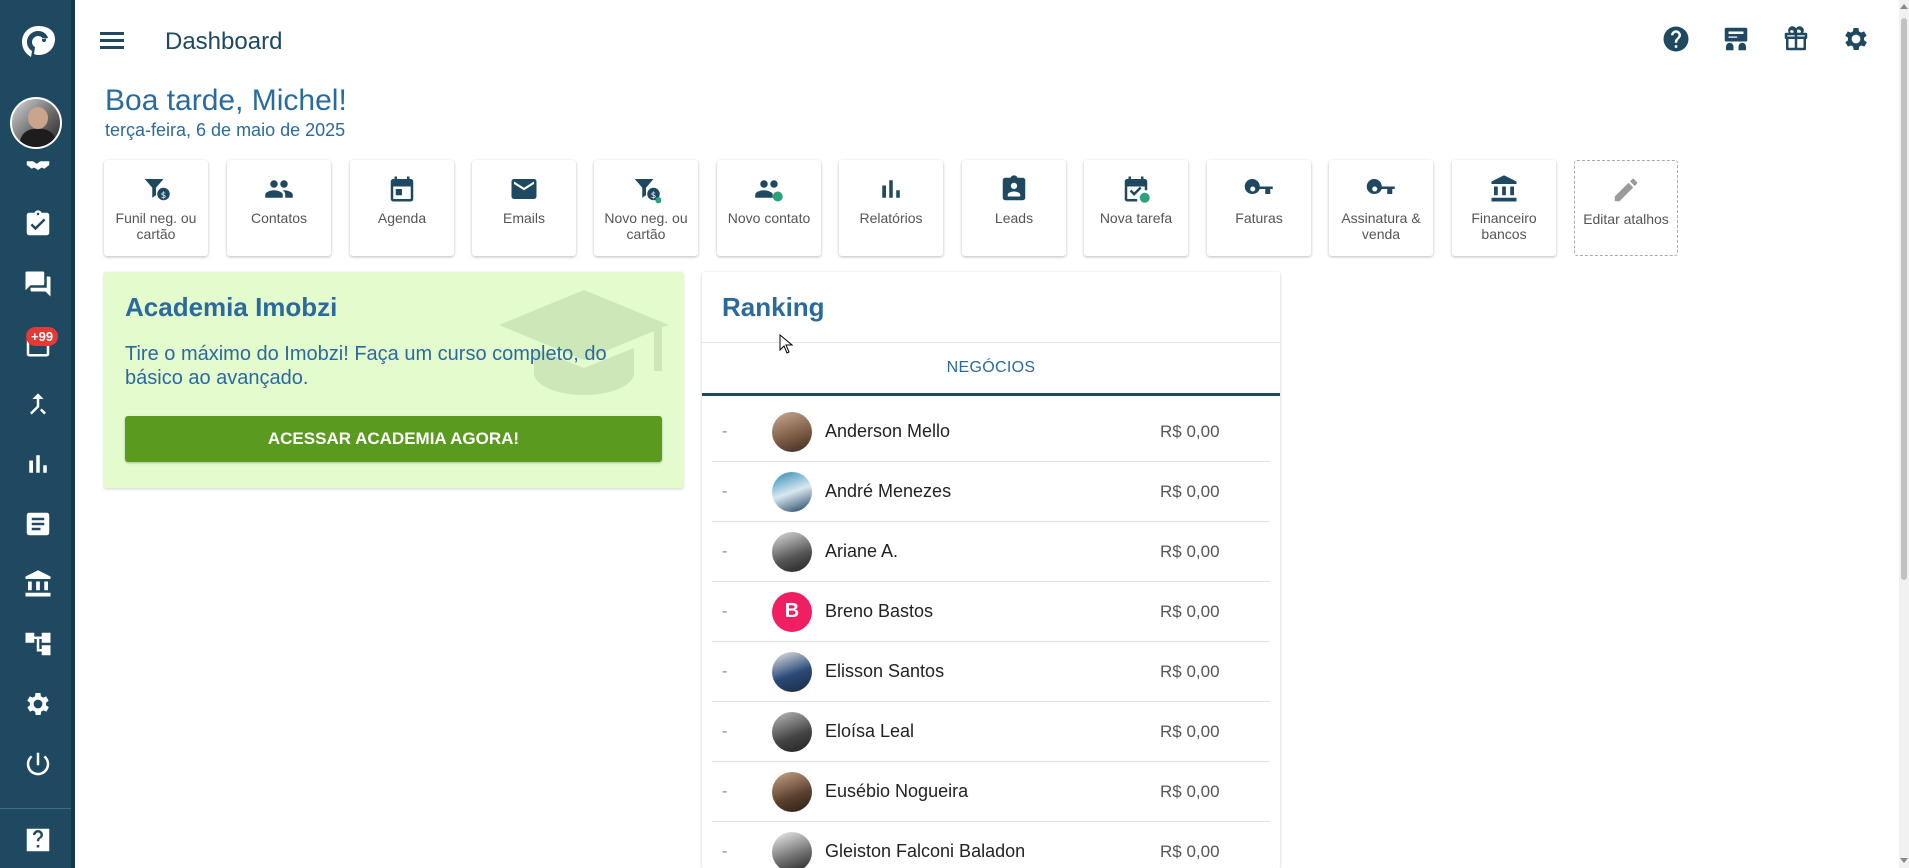 Image resolution: width=1909 pixels, height=868 pixels. I want to click on page-title: Dashboard, so click(224, 41).